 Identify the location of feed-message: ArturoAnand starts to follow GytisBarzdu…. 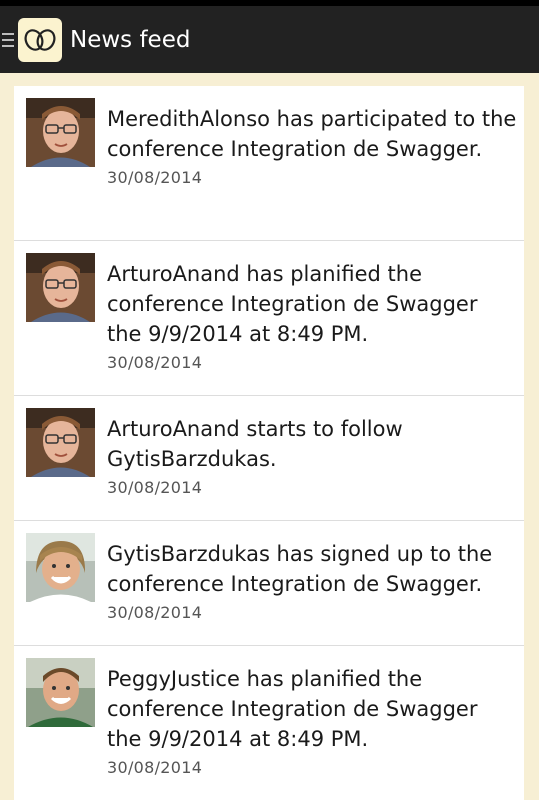
(255, 444).